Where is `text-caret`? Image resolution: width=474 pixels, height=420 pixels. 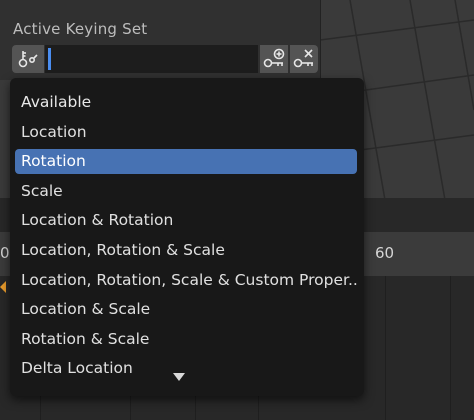 text-caret is located at coordinates (49, 59).